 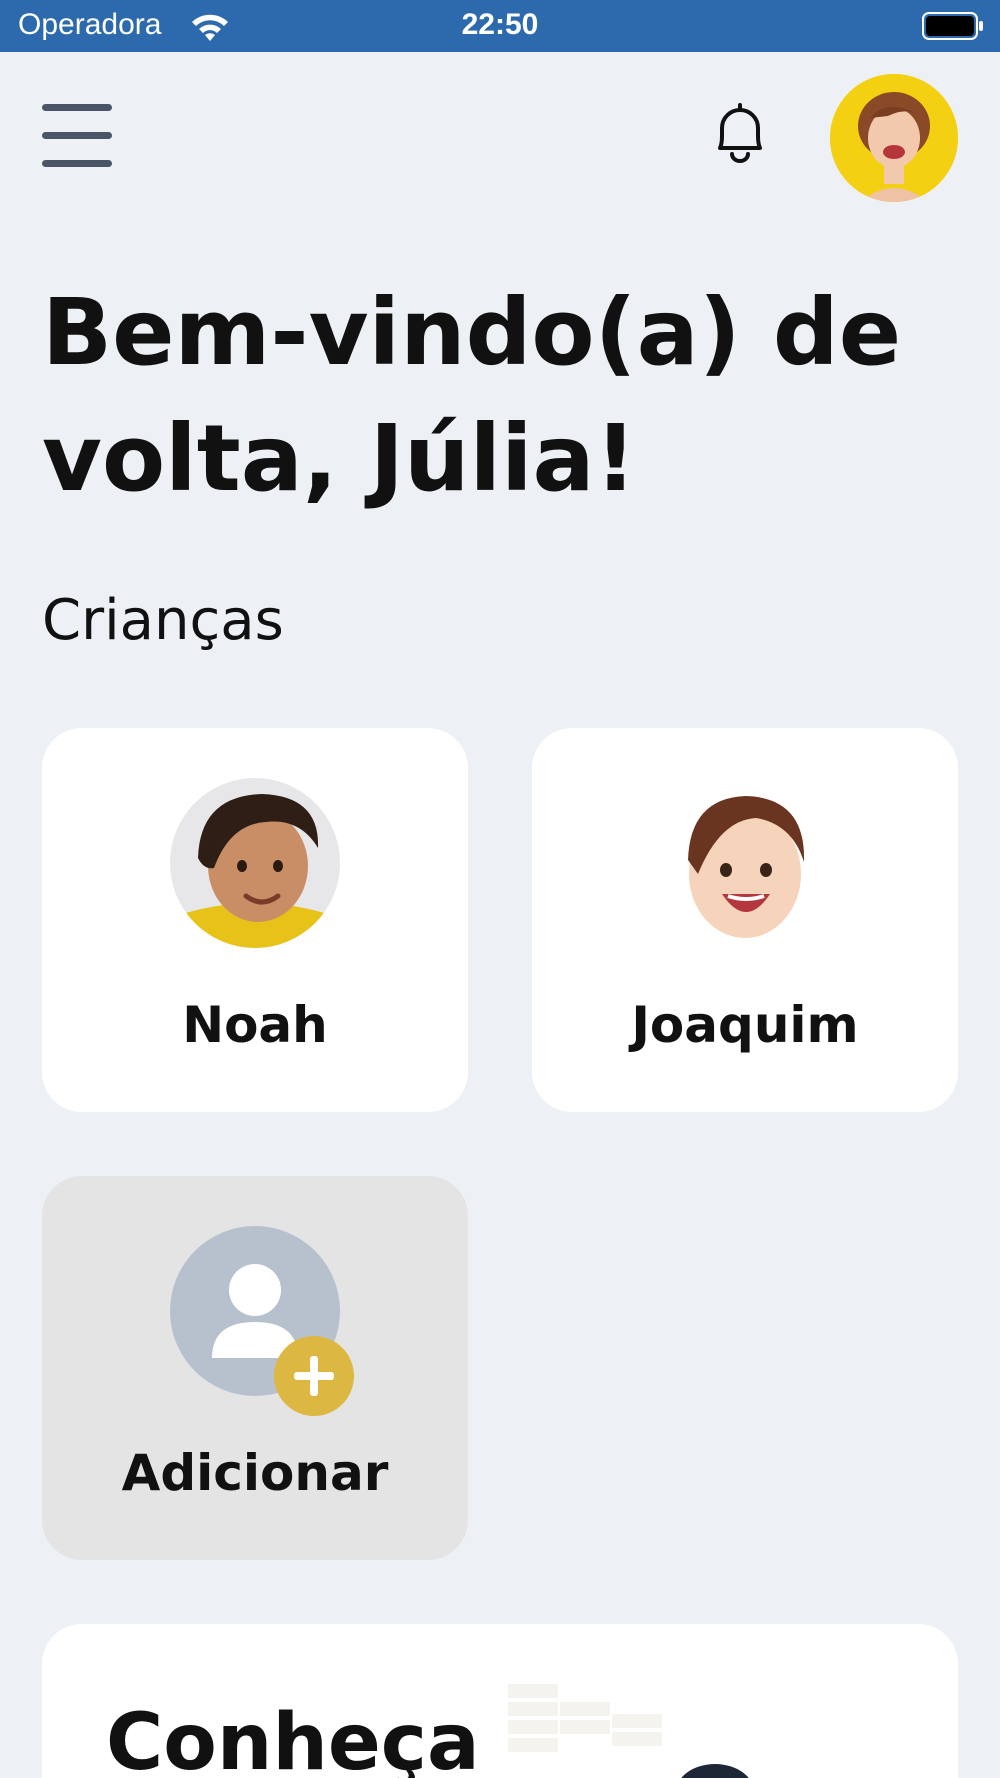 I want to click on bell-icon, so click(x=740, y=133).